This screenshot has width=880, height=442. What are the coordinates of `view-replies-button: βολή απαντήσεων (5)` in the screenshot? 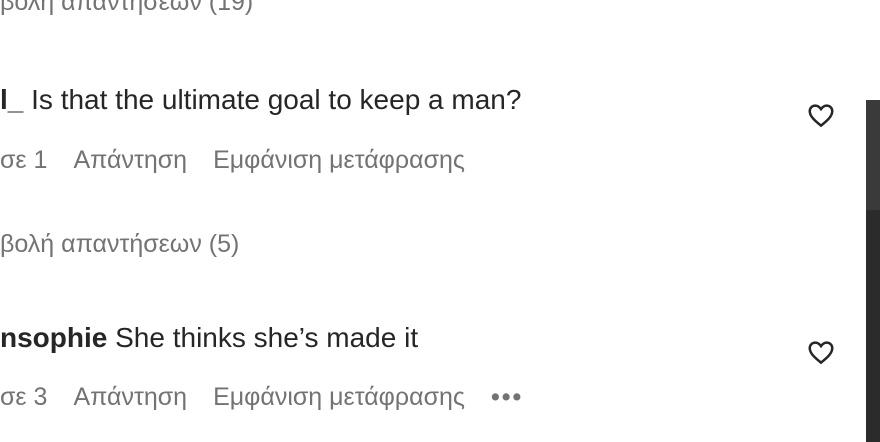 It's located at (119, 244).